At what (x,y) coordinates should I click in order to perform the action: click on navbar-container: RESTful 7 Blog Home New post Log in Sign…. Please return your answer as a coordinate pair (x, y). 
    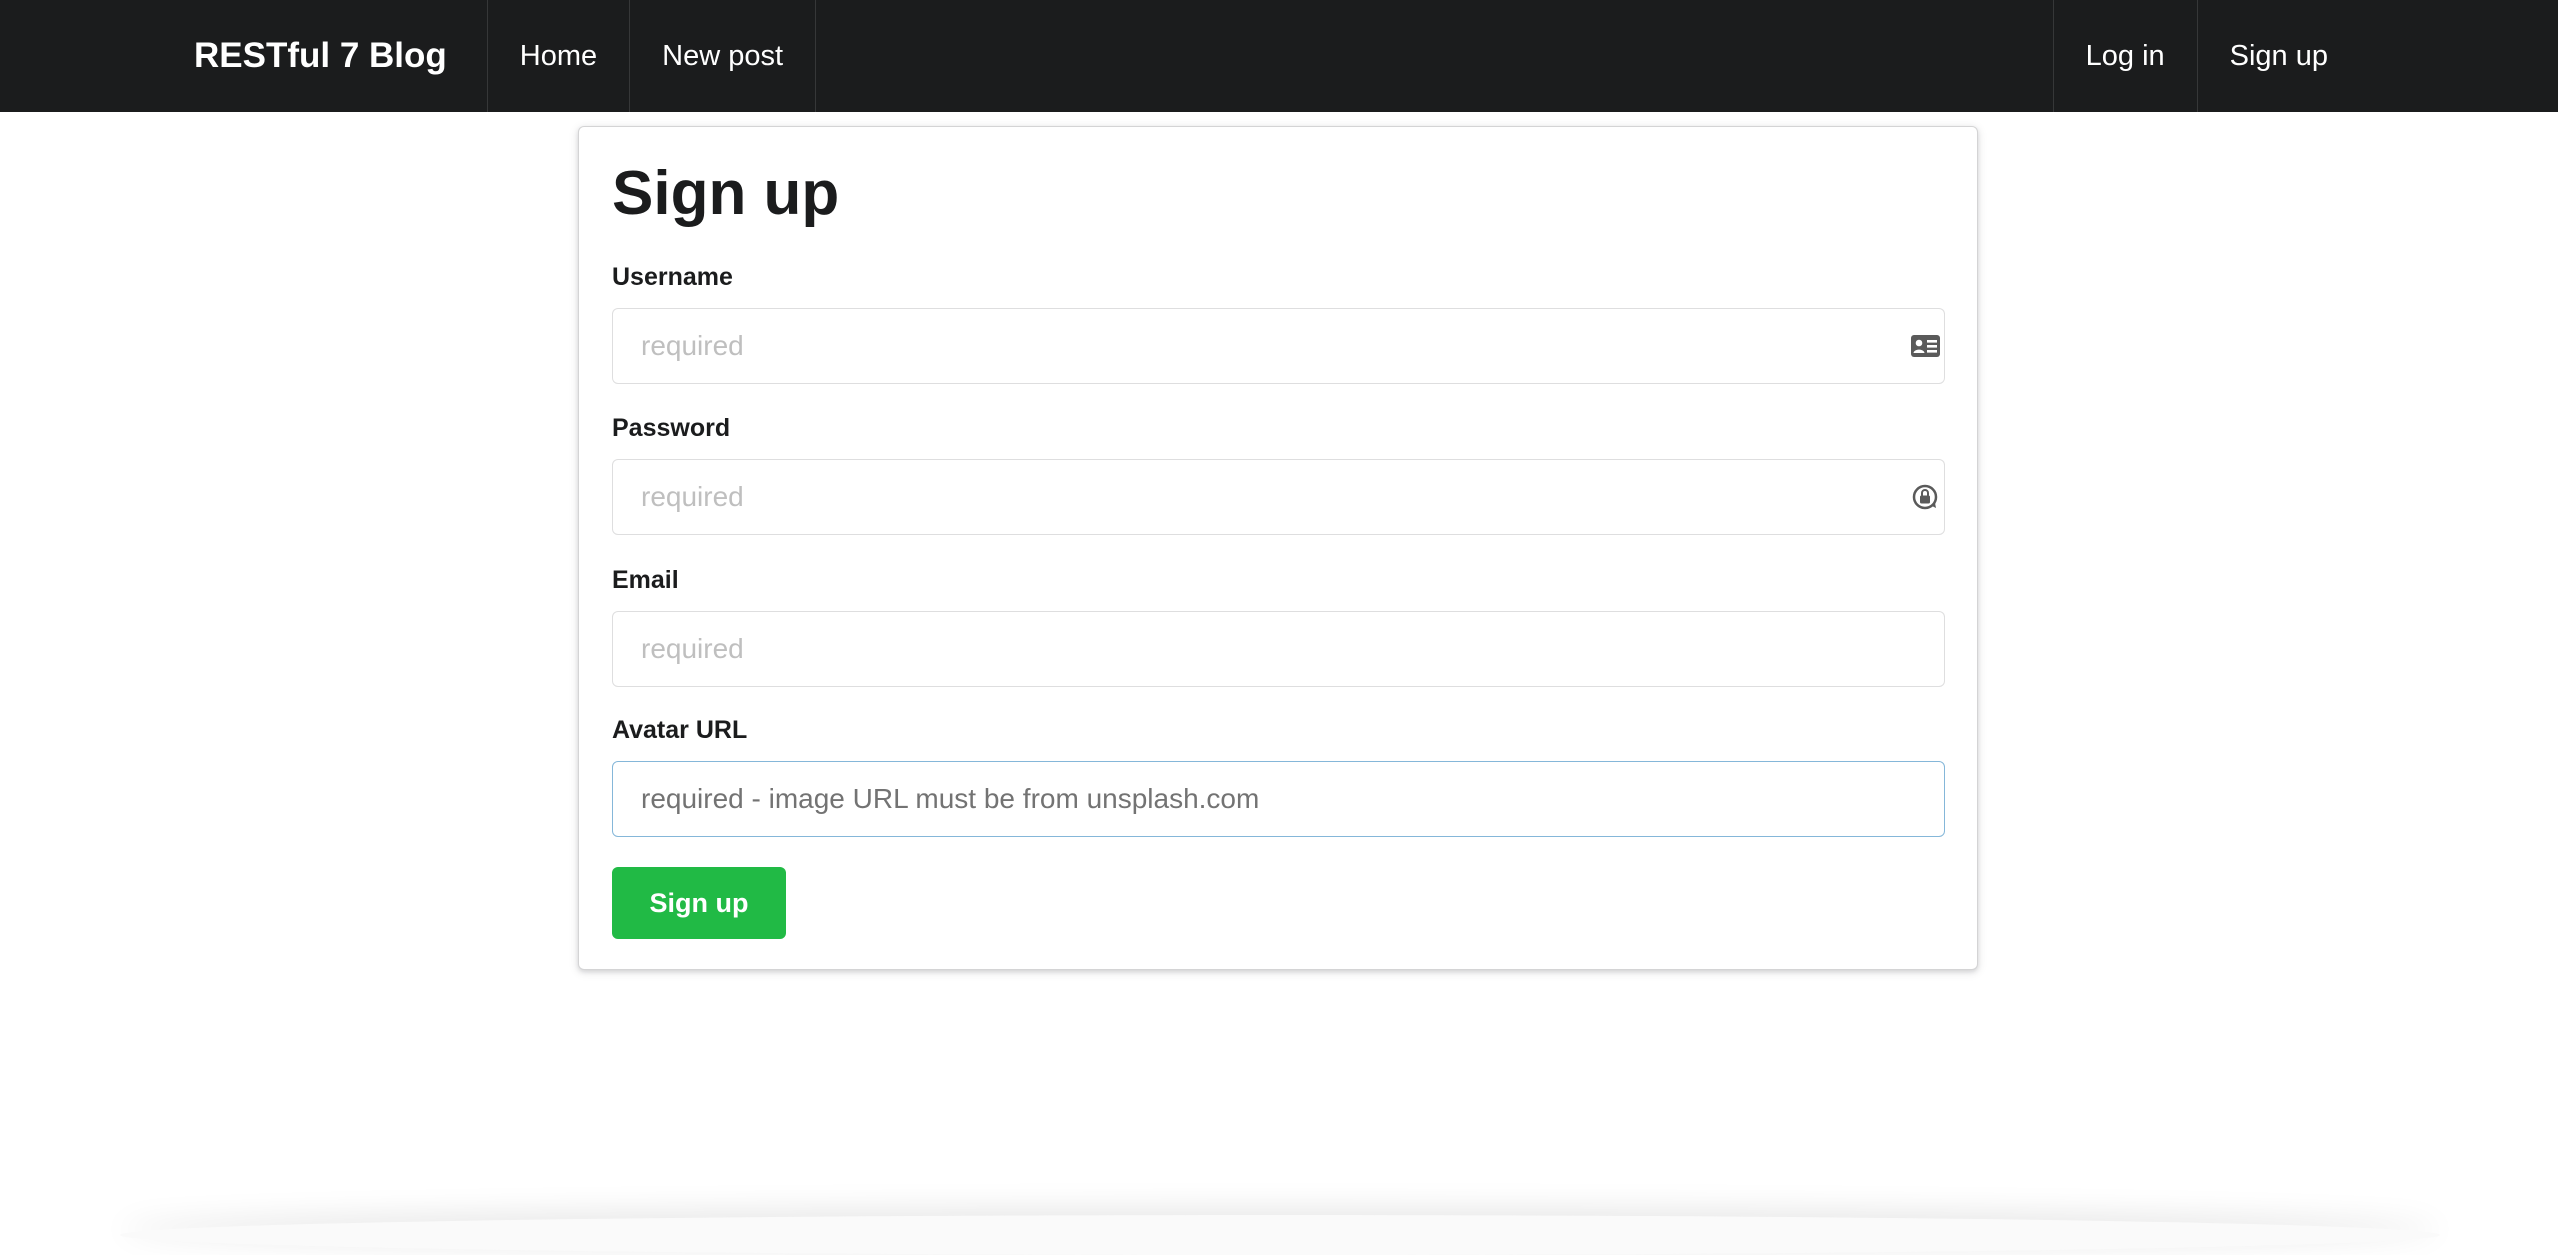
    Looking at the image, I should click on (1281, 56).